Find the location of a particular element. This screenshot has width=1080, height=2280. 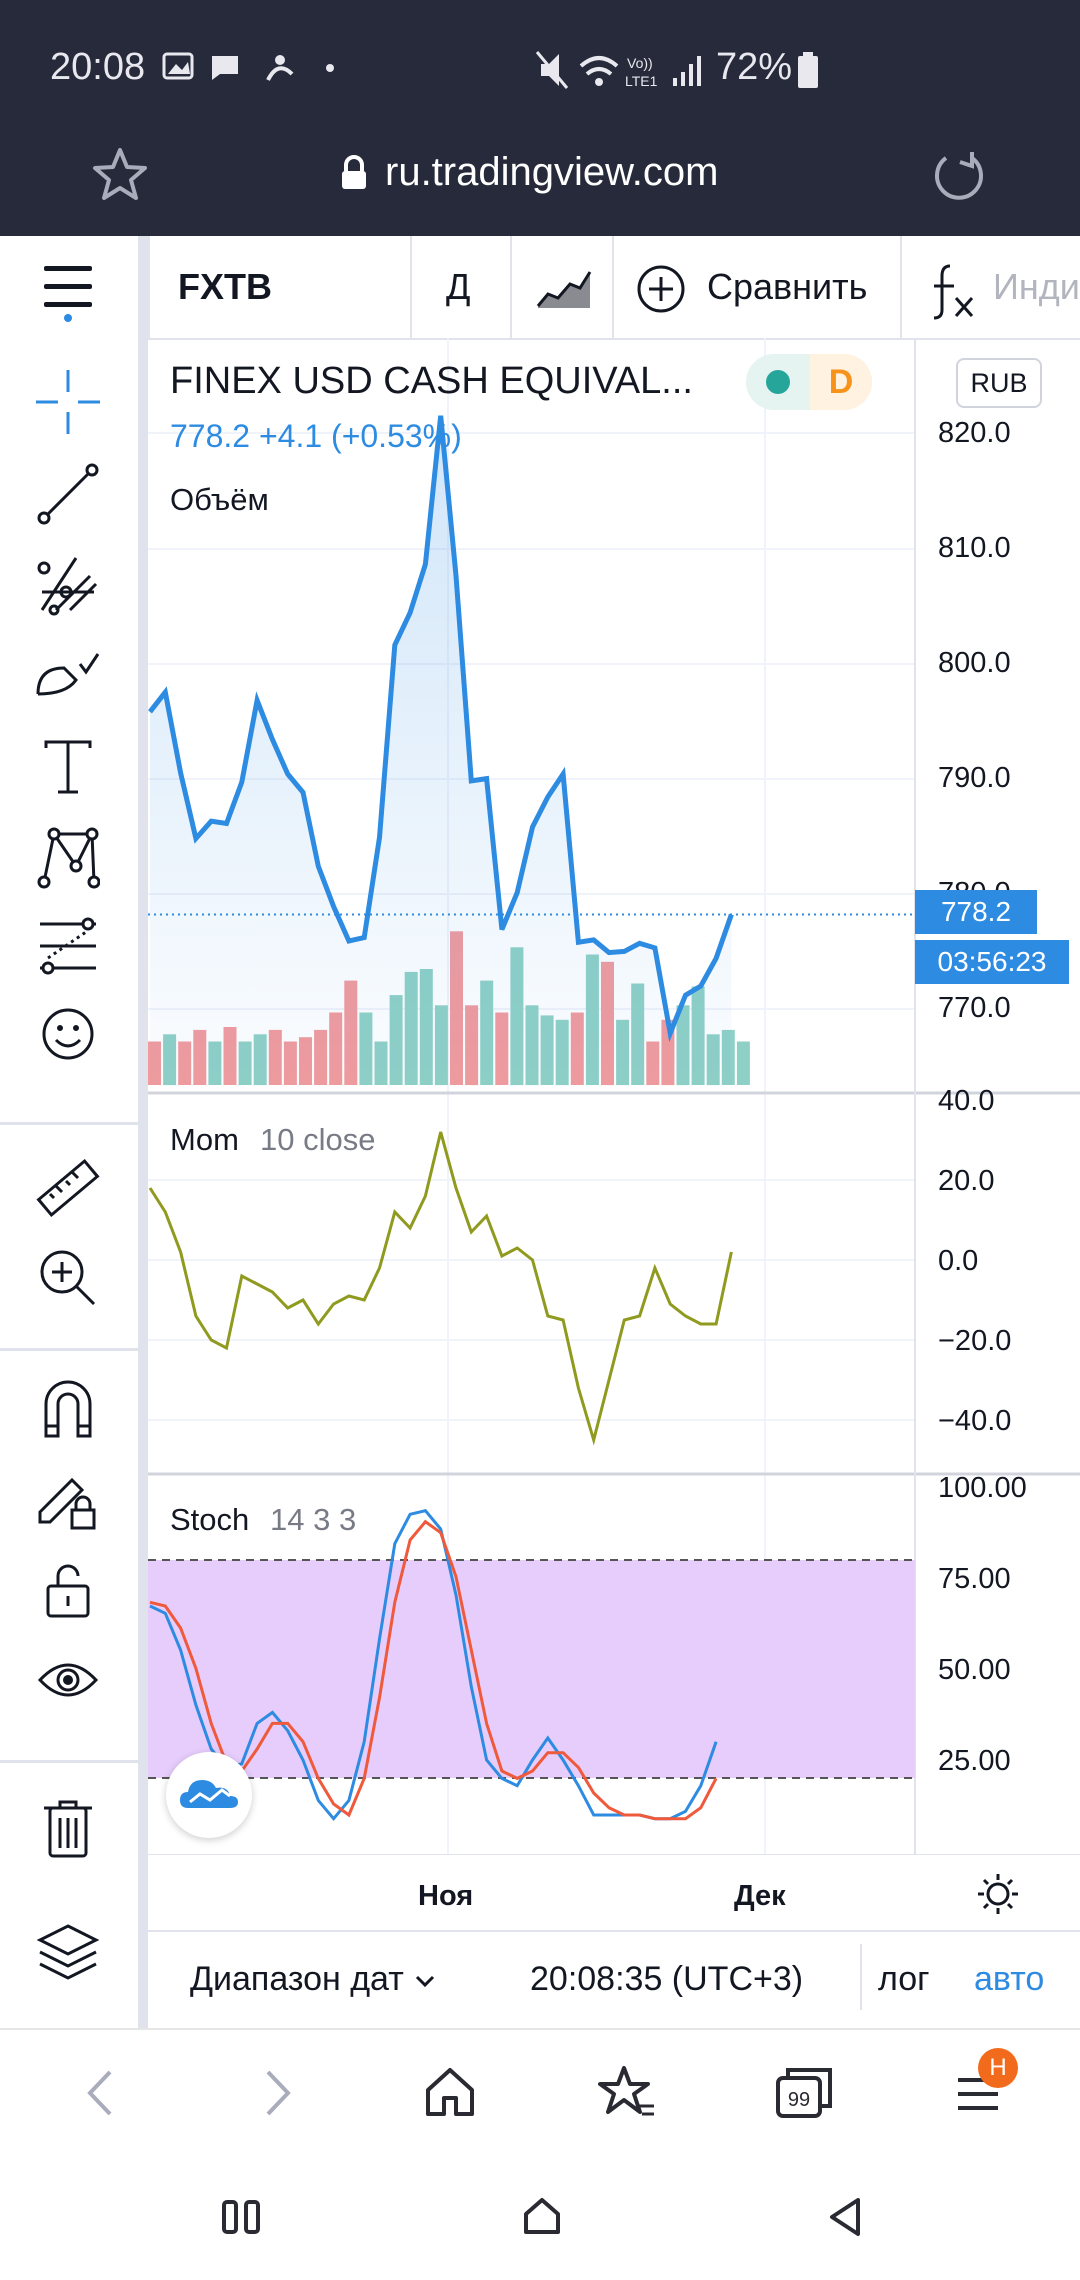

svg-text: Vo)) is located at coordinates (640, 63).